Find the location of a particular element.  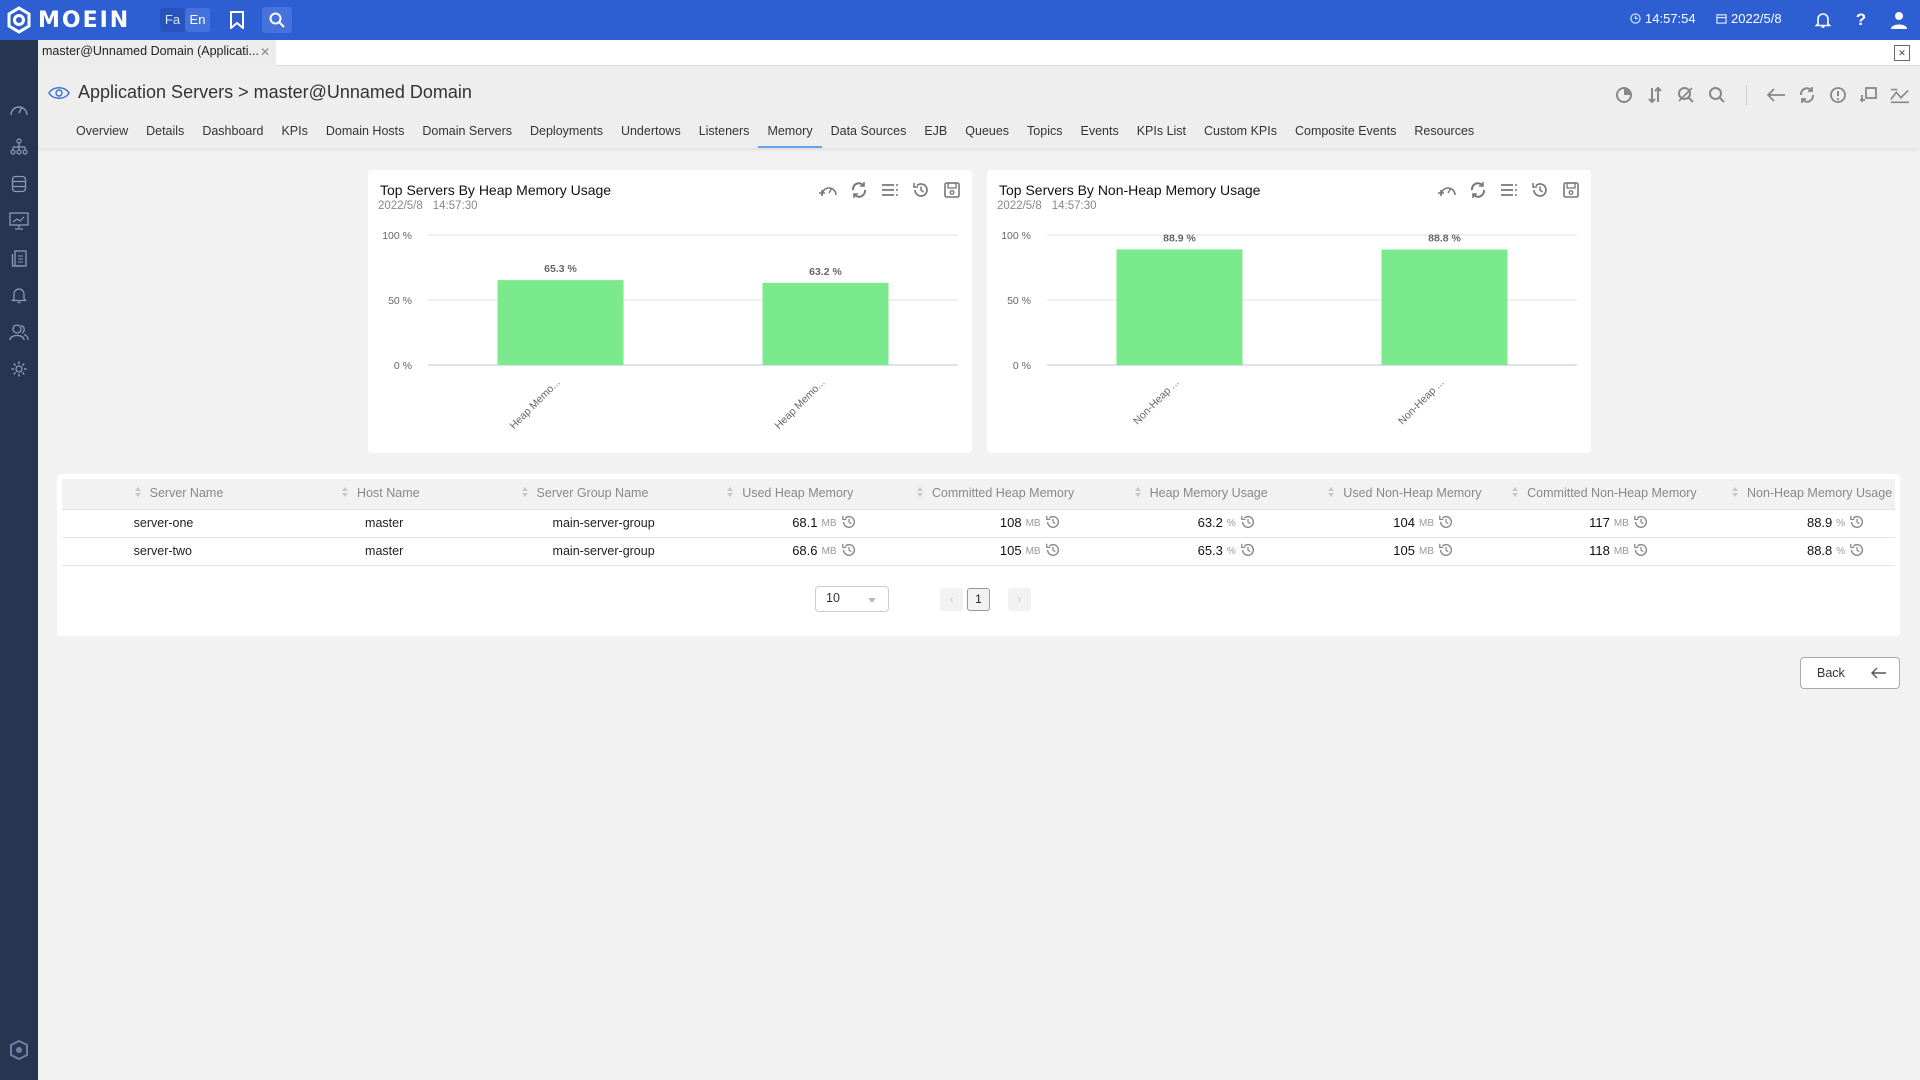

back-arrow-button is located at coordinates (1776, 95).